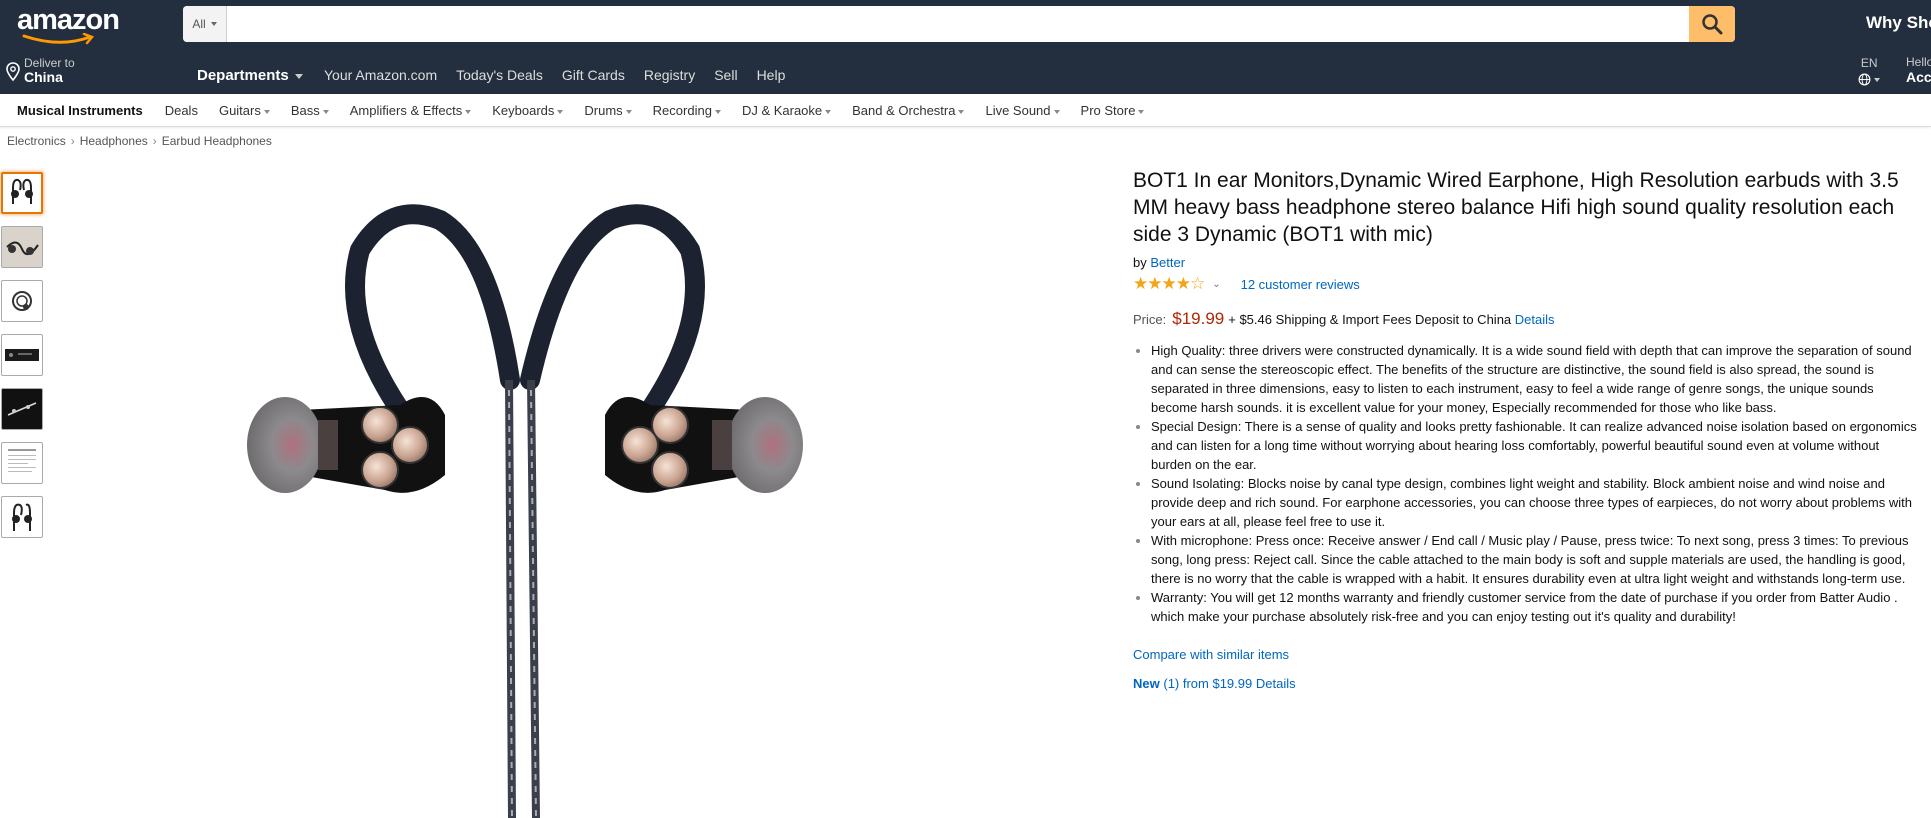  What do you see at coordinates (1528, 654) in the screenshot?
I see `compare-row: Compare with similar items` at bounding box center [1528, 654].